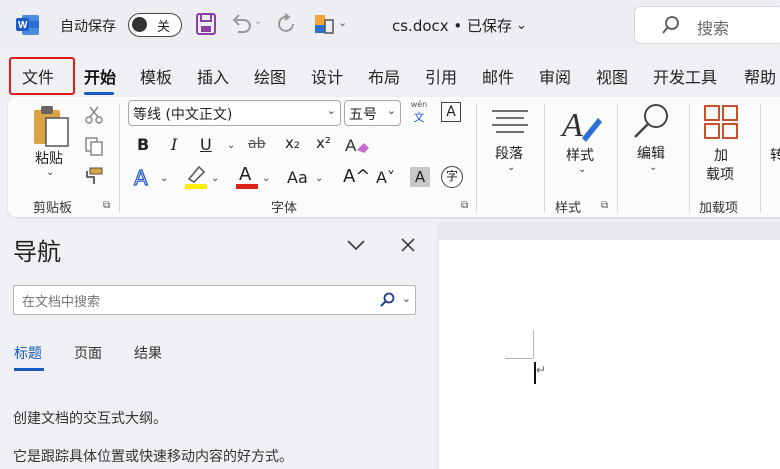 The width and height of the screenshot is (780, 469). I want to click on nav-tab-headings: 标题, so click(28, 353).